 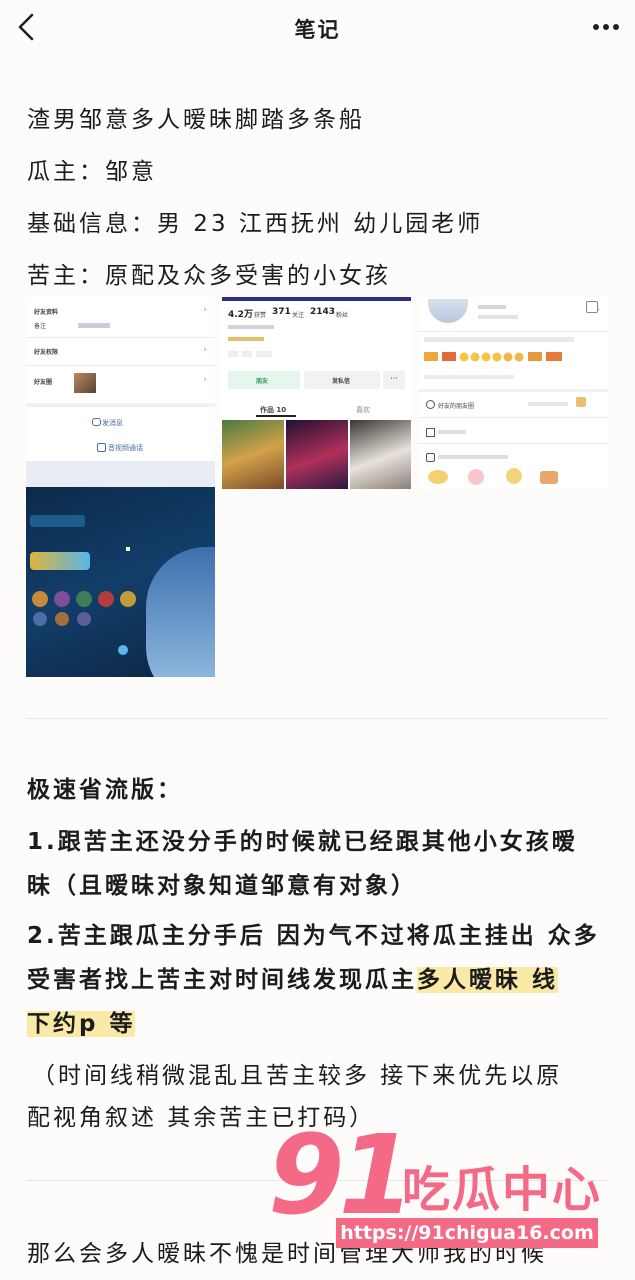 I want to click on game-hero-icons, so click(x=84, y=608).